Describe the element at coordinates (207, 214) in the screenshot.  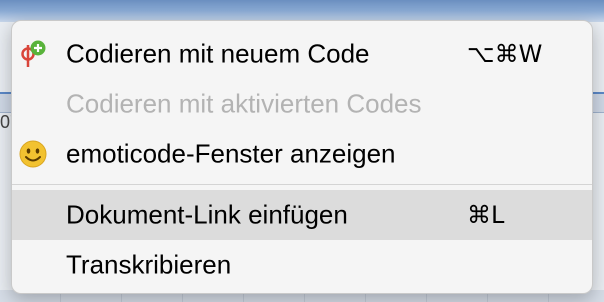
I see `menu-item-label: Dokument-Link einfügen` at that location.